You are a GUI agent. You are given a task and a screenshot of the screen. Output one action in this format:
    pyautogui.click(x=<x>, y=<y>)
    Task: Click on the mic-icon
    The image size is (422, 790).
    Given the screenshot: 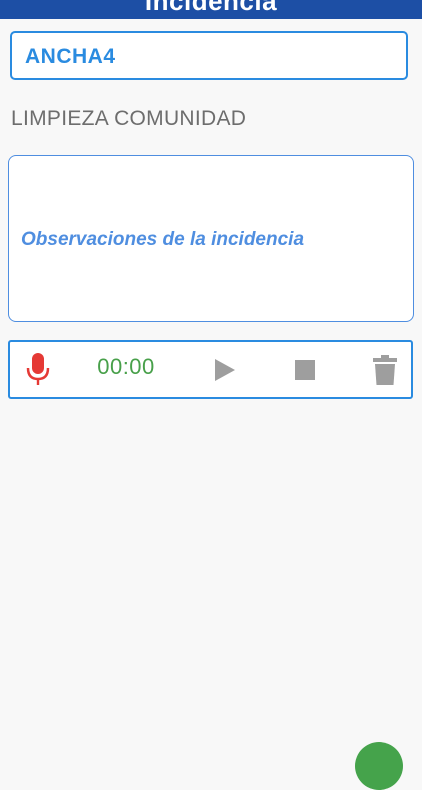 What is the action you would take?
    pyautogui.click(x=38, y=368)
    